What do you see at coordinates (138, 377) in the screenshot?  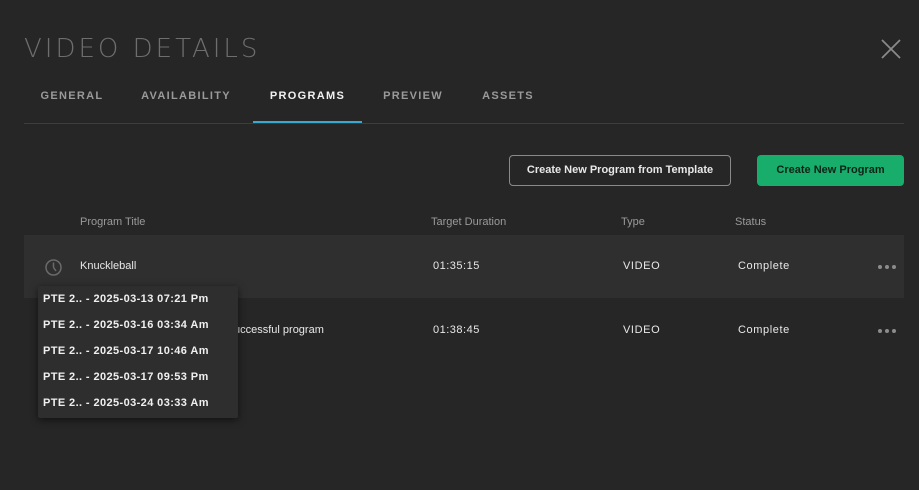 I see `history-item: PTE 2.. - 2025-03-17 09:53 Pm` at bounding box center [138, 377].